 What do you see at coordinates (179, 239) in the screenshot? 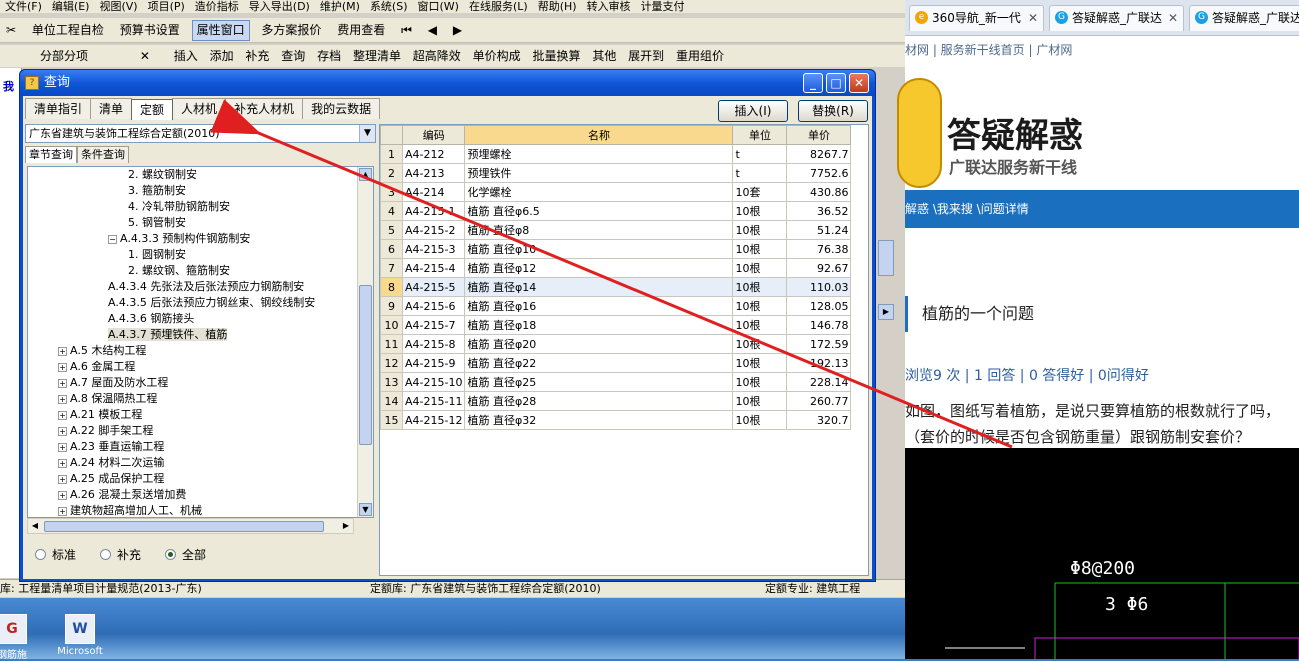
I see `tree-node: − A.4.3.3 预制构件钢筋制安` at bounding box center [179, 239].